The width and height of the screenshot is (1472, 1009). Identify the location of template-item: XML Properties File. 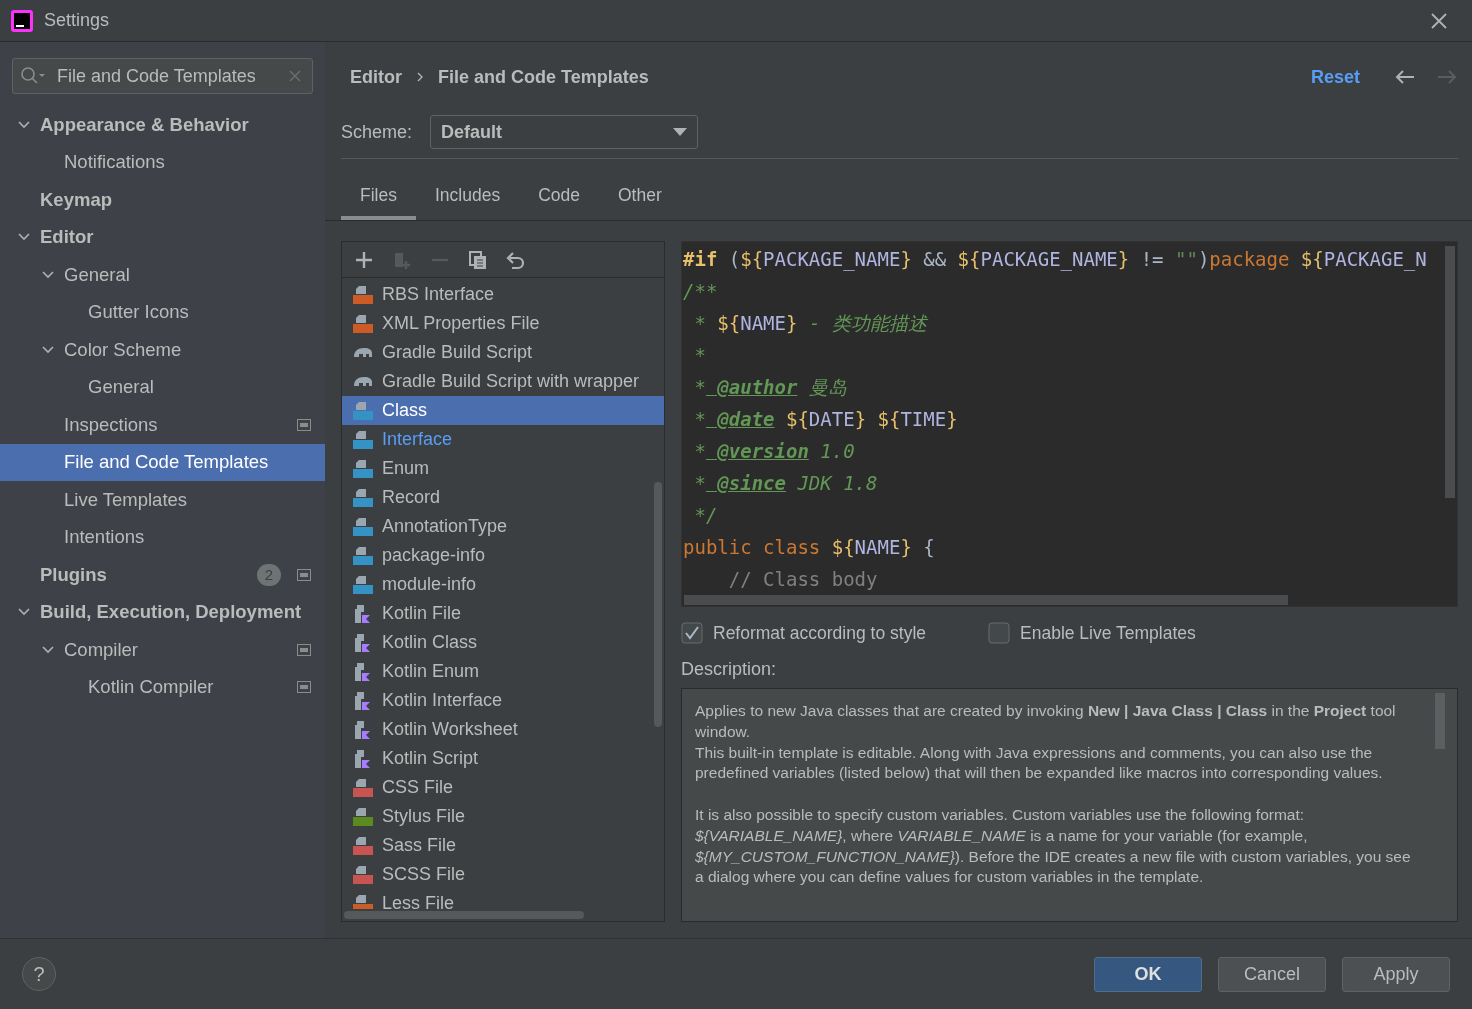
(503, 323).